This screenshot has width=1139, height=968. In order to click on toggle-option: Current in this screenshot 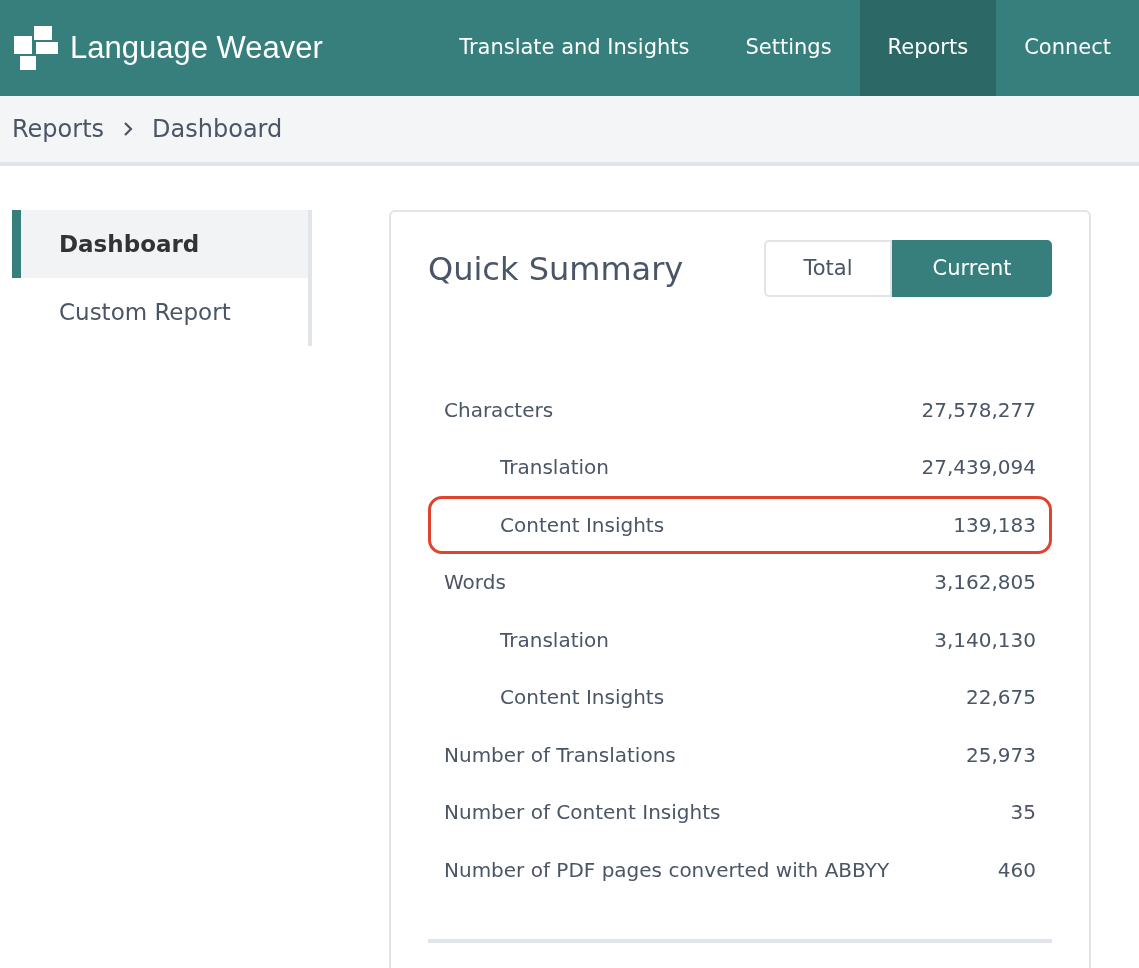, I will do `click(972, 268)`.